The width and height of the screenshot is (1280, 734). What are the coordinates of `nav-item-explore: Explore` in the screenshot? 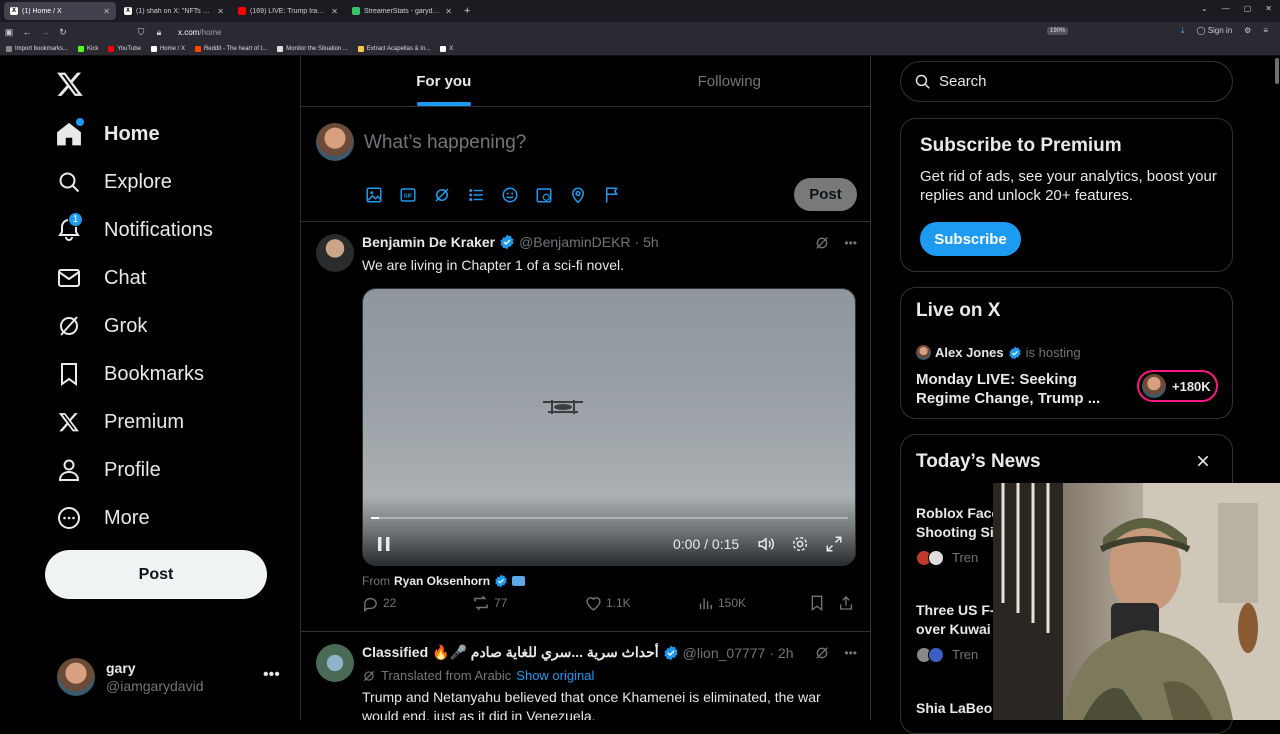 It's located at (114, 182).